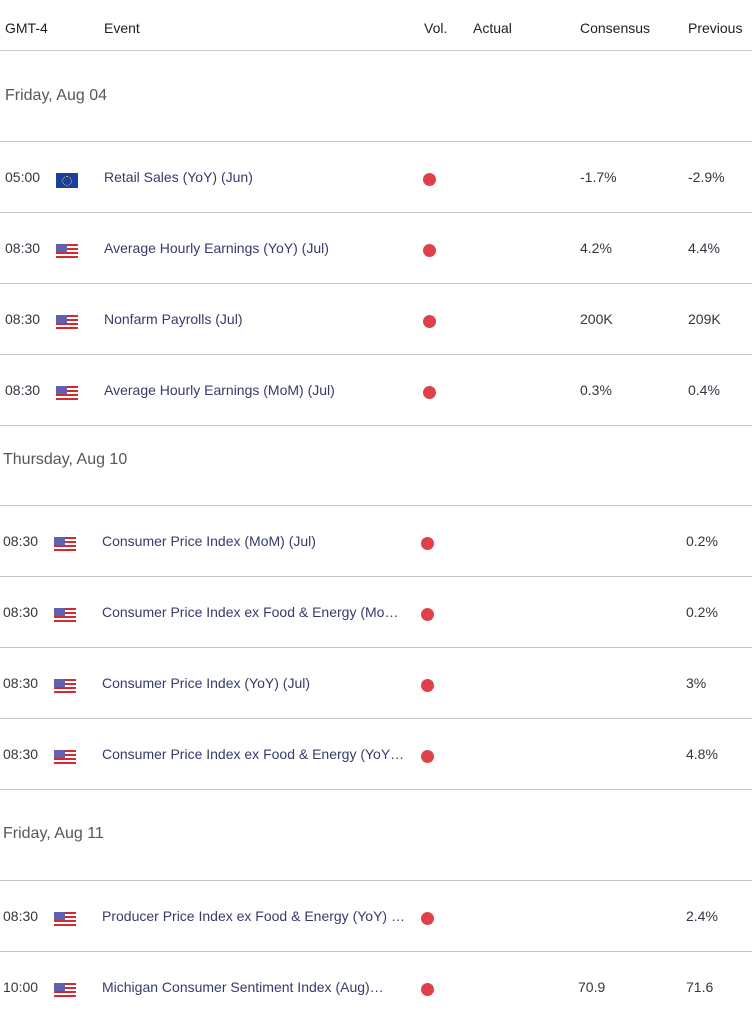 This screenshot has height=1022, width=752. What do you see at coordinates (173, 319) in the screenshot?
I see `event-name: Nonfarm Payrolls (Jul)` at bounding box center [173, 319].